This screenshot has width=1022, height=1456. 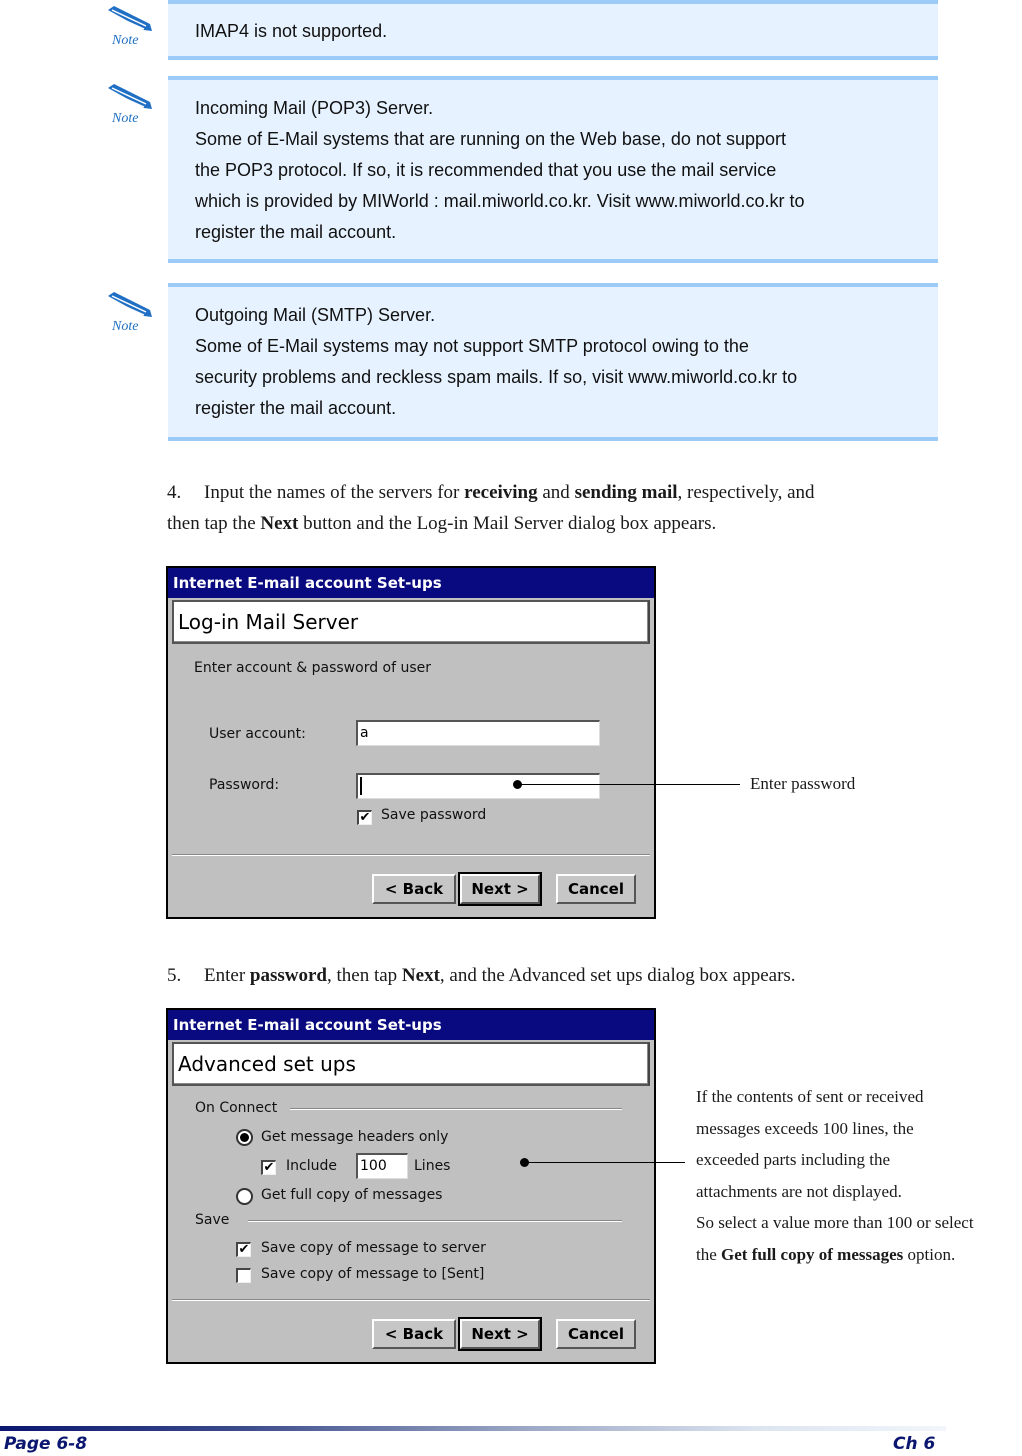 What do you see at coordinates (382, 1166) in the screenshot?
I see `include-lines-input: 100` at bounding box center [382, 1166].